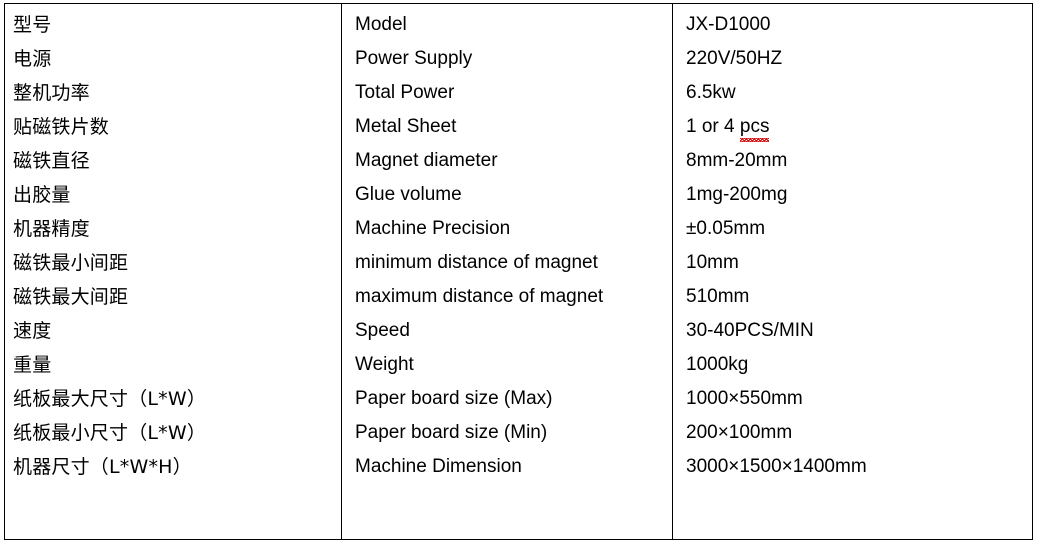  Describe the element at coordinates (737, 160) in the screenshot. I see `value-cell: 8mm-20mm` at that location.